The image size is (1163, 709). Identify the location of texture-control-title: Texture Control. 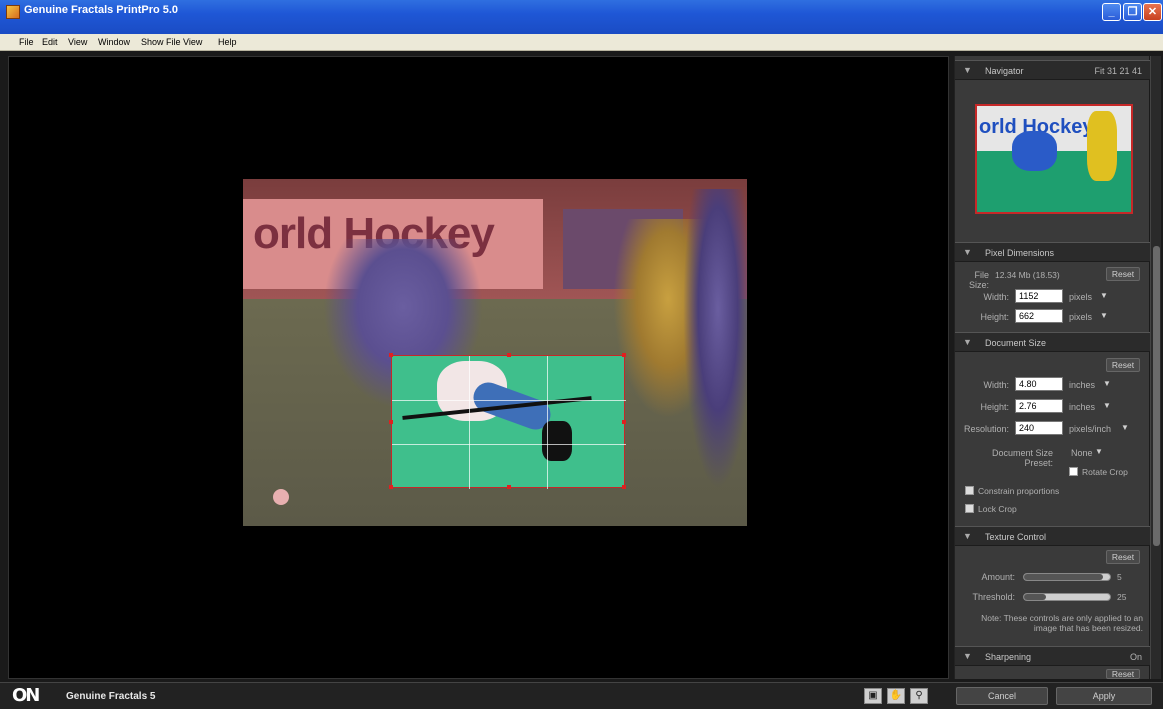
(1016, 537).